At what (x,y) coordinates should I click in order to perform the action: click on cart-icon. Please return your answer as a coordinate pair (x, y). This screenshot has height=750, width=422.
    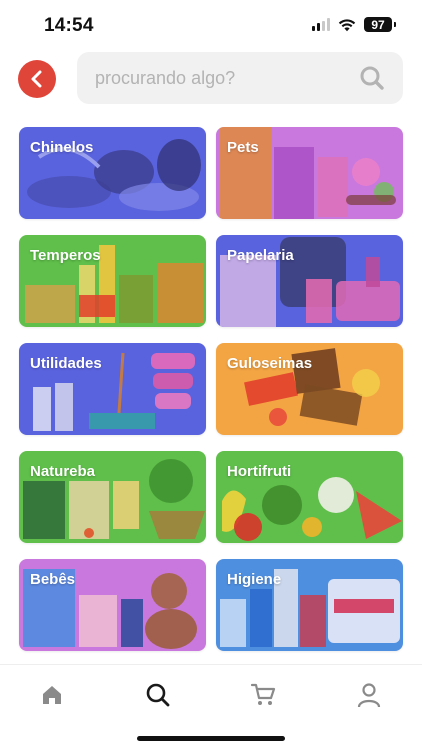
    Looking at the image, I should click on (263, 694).